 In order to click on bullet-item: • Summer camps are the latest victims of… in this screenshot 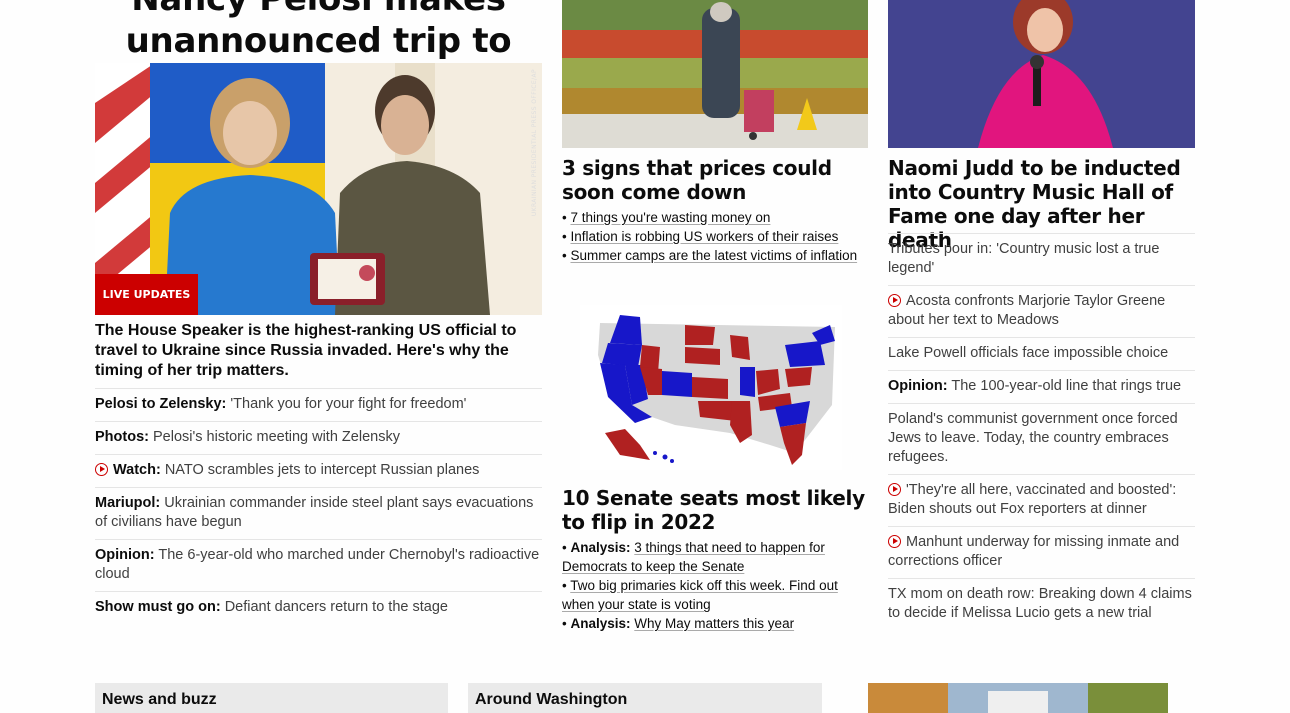, I will do `click(710, 255)`.